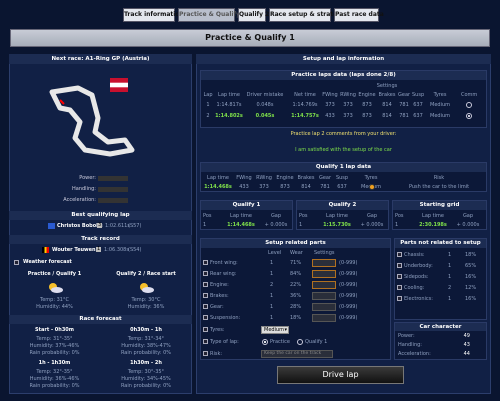 The height and width of the screenshot is (401, 500). Describe the element at coordinates (205, 341) in the screenshot. I see `lap-type-checkbox` at that location.